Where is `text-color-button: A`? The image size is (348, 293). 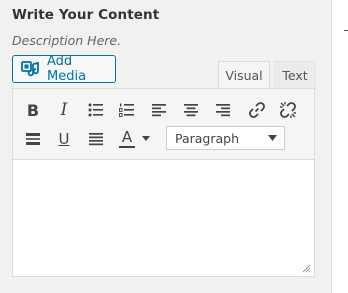
text-color-button: A is located at coordinates (127, 139).